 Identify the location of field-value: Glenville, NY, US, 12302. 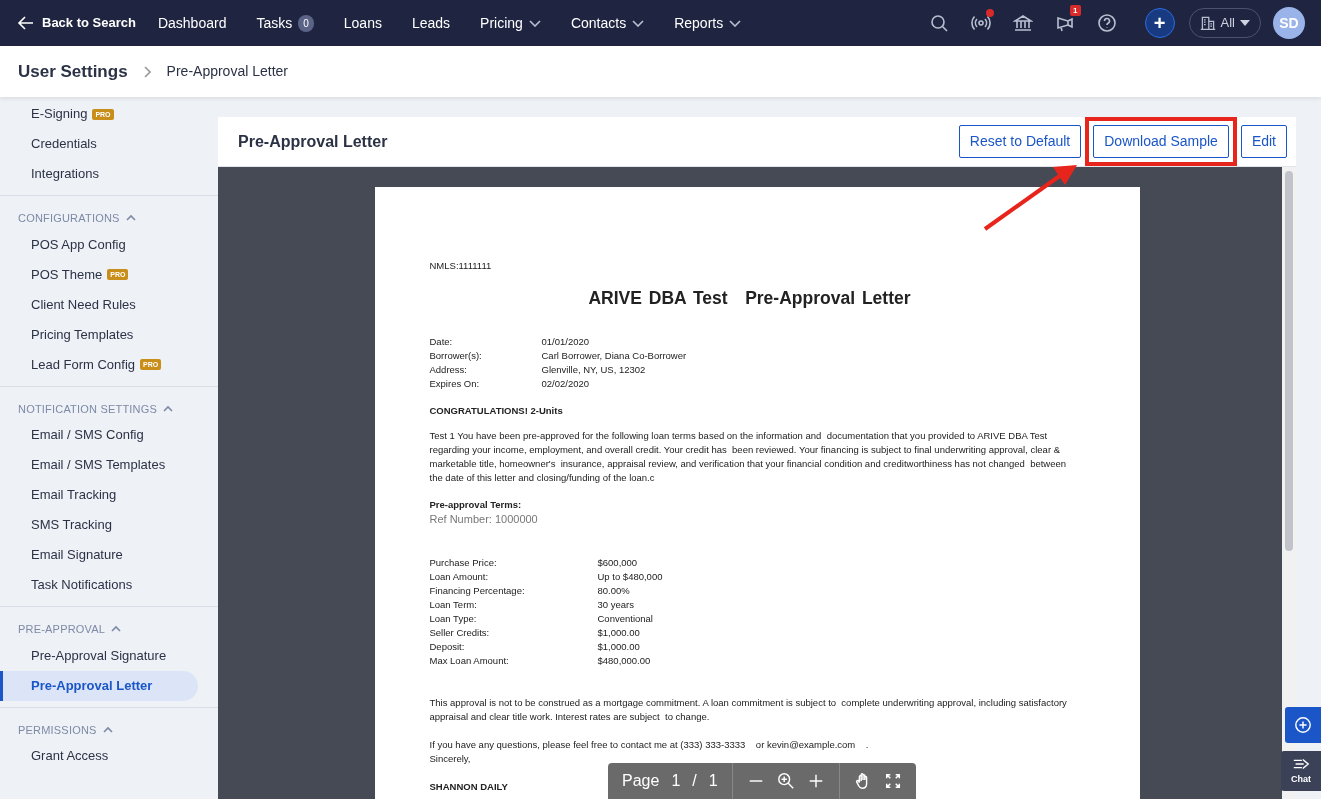
(593, 370).